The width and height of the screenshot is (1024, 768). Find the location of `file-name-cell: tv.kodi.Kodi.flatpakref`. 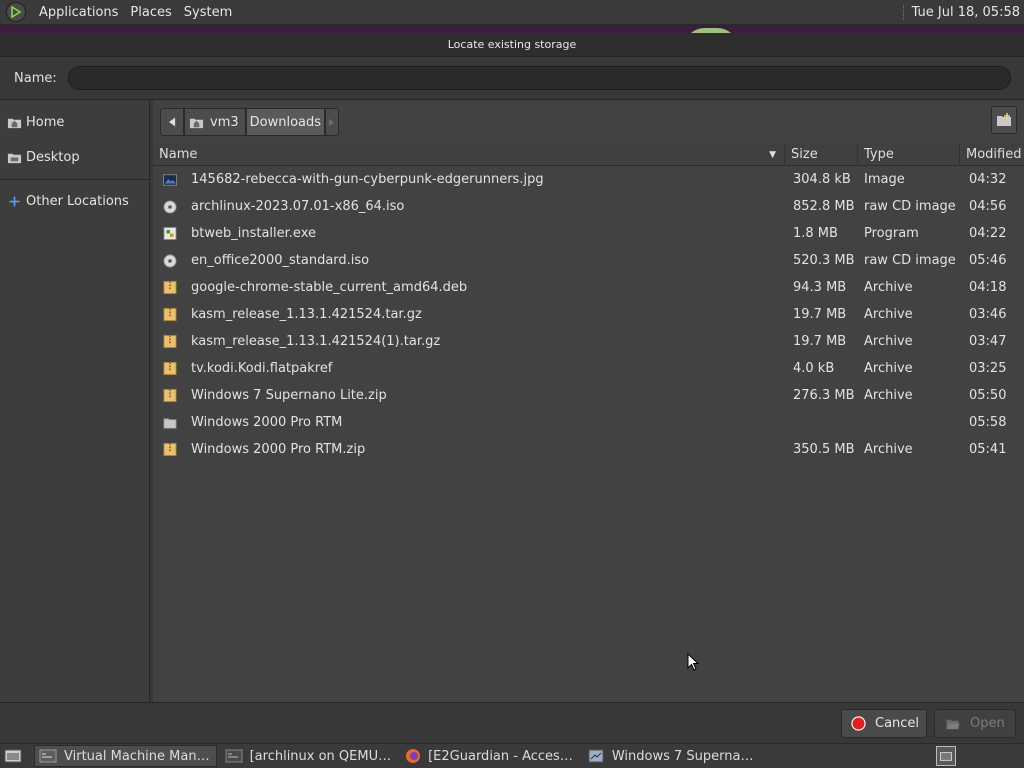

file-name-cell: tv.kodi.Kodi.flatpakref is located at coordinates (469, 369).